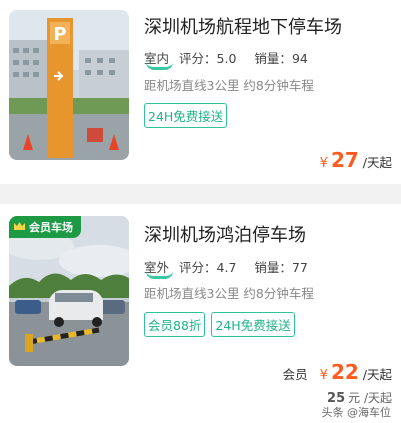  I want to click on rating-value: 4.7, so click(226, 267).